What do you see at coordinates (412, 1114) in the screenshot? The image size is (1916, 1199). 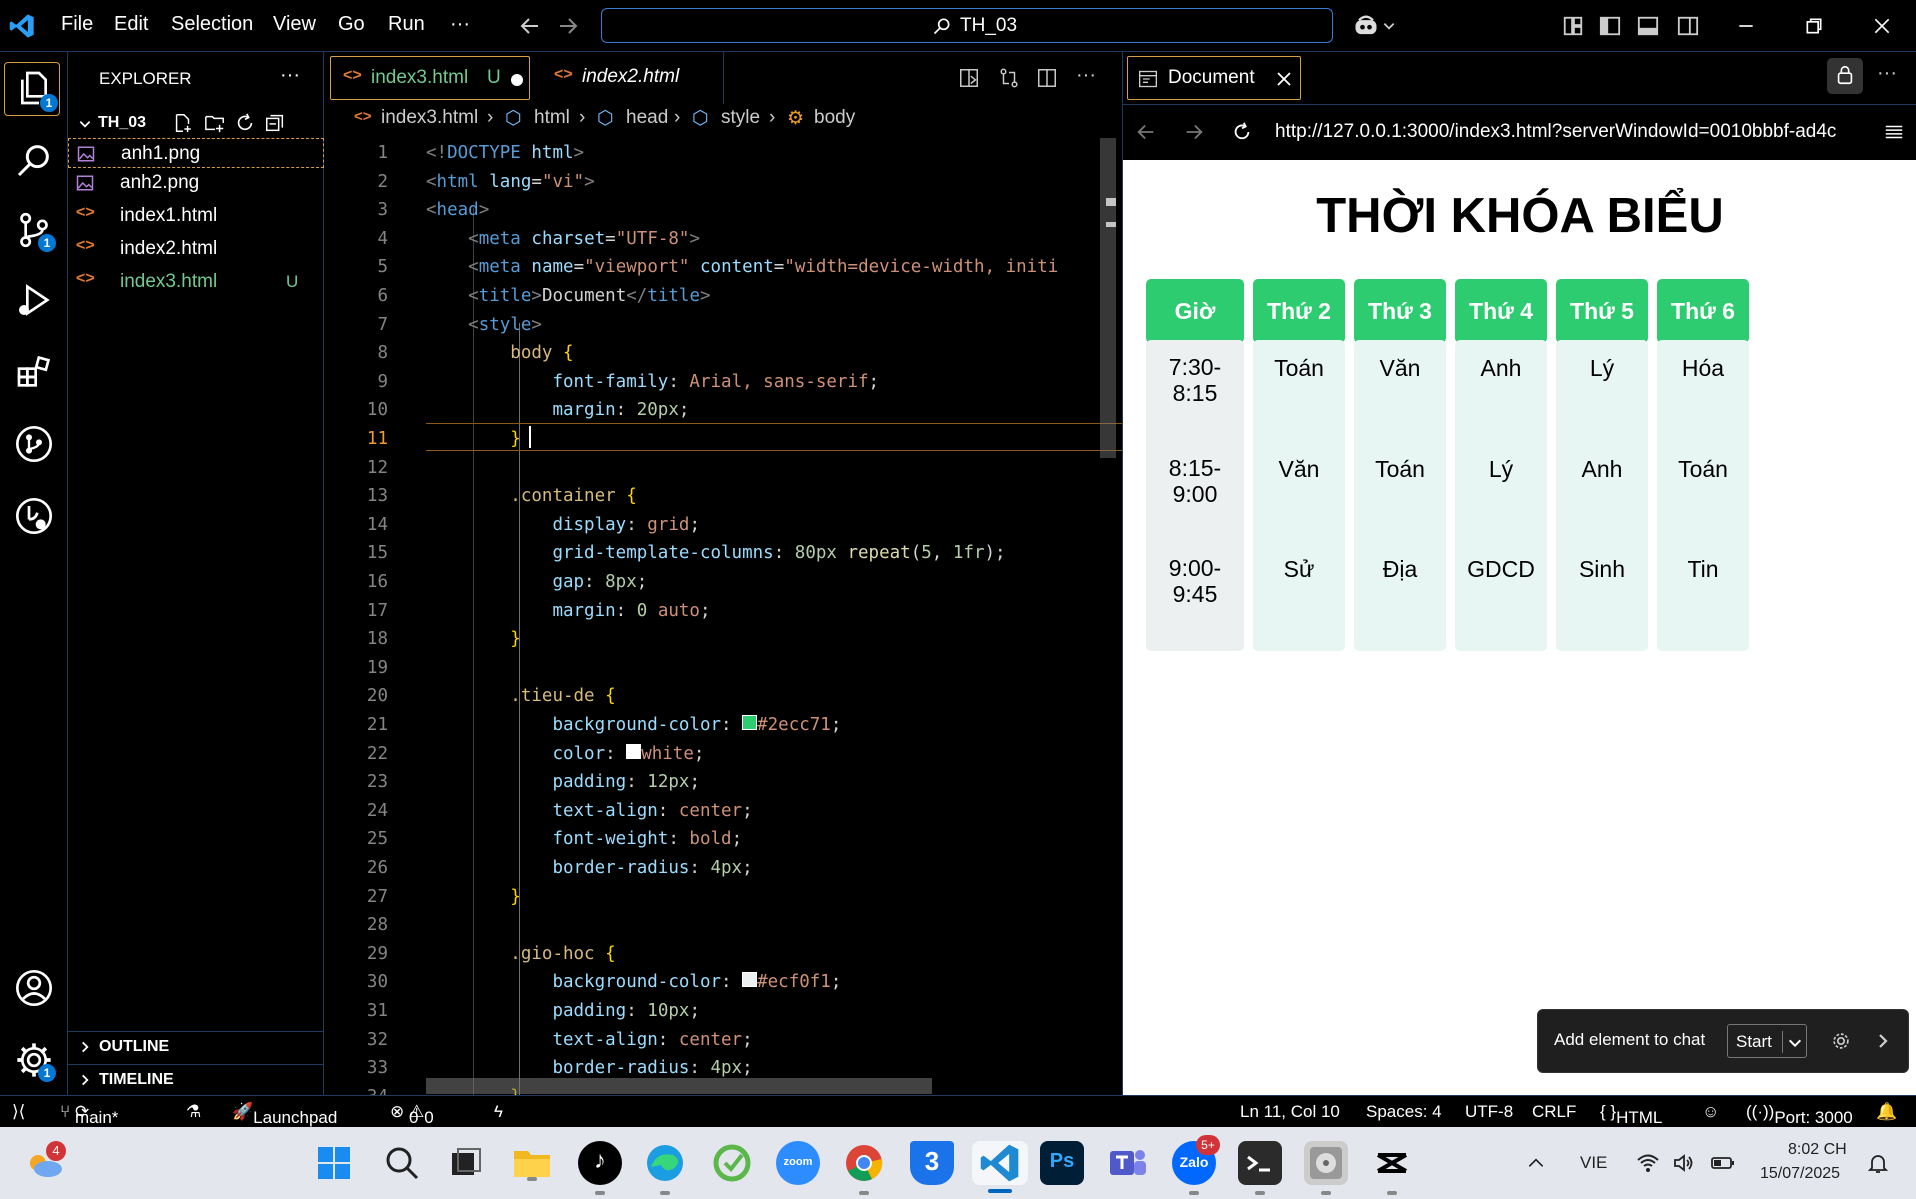 I see `problems-status: ⊗ 0 ⚠ 0` at bounding box center [412, 1114].